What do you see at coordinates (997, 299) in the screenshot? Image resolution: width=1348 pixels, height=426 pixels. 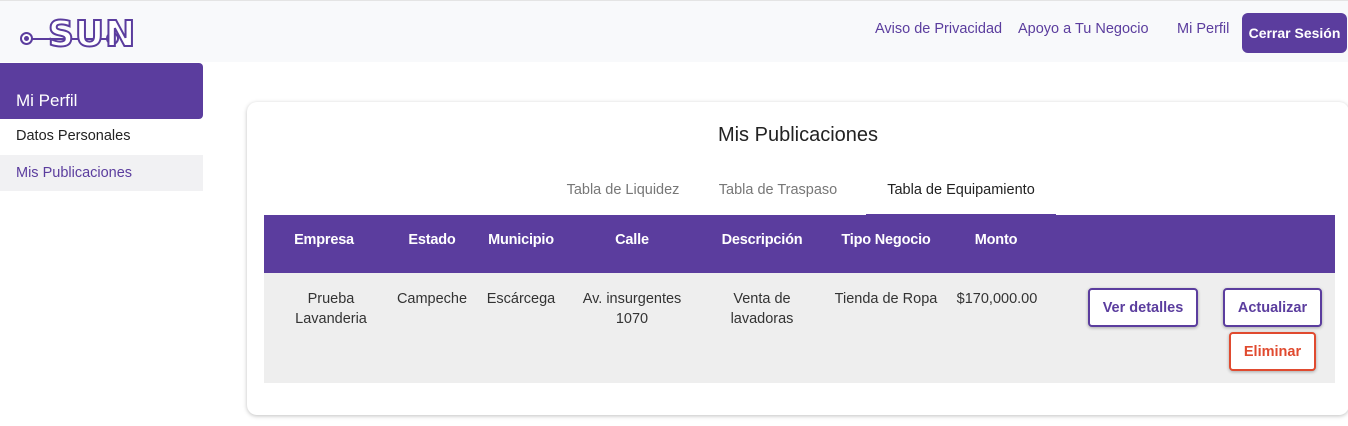 I see `cell-monto: $170,000.00` at bounding box center [997, 299].